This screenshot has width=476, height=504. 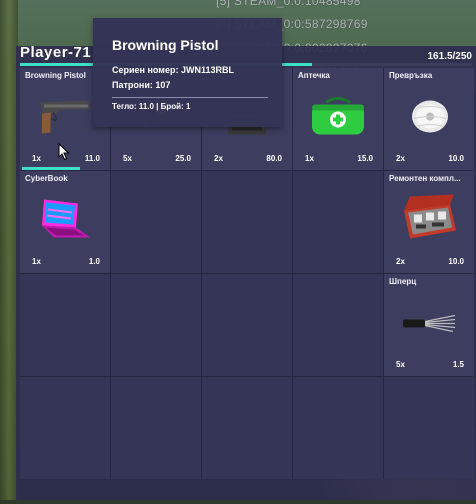 I want to click on inventory-slot: CyberBook 1x 1.0, so click(x=65, y=222).